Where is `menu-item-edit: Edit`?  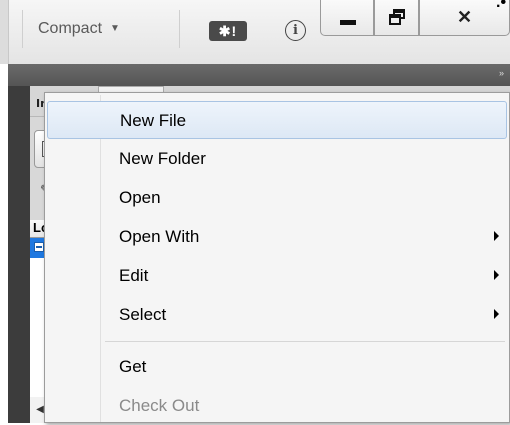
menu-item-edit: Edit is located at coordinates (277, 276).